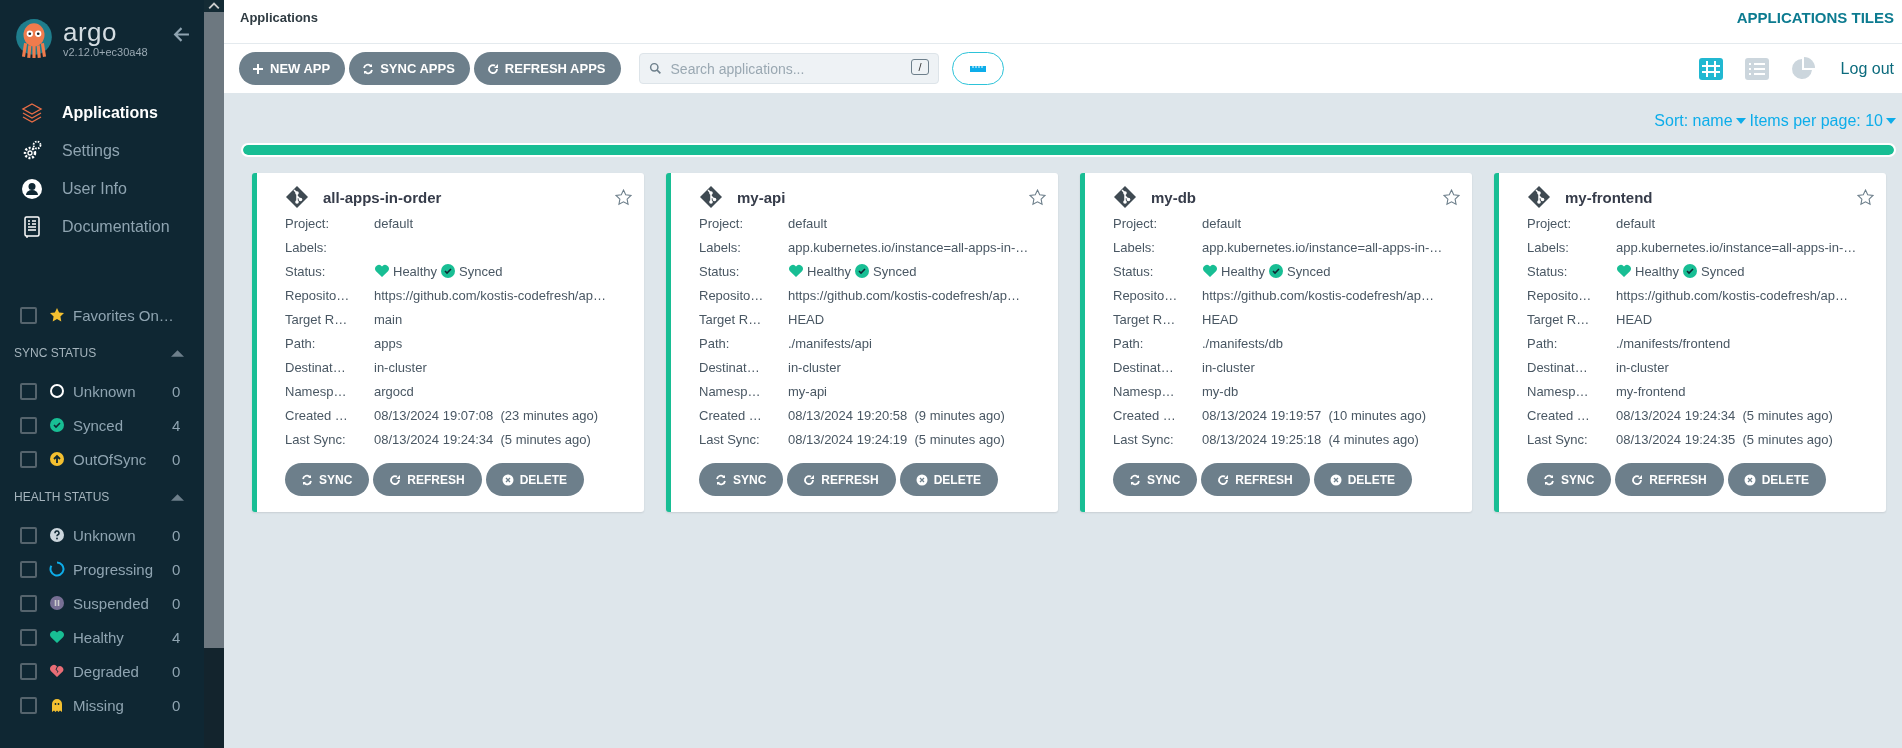 Image resolution: width=1902 pixels, height=748 pixels. What do you see at coordinates (32, 189) in the screenshot?
I see `user-icon` at bounding box center [32, 189].